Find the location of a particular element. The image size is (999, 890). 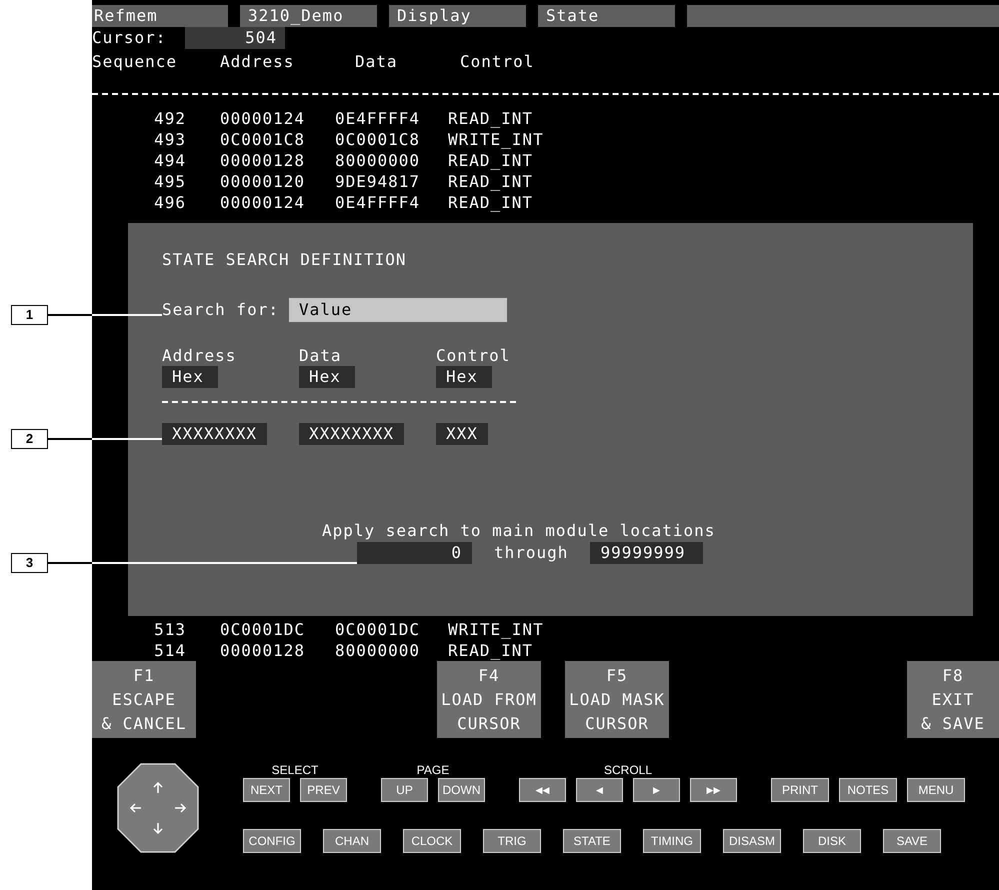

table-cell-text: 494 is located at coordinates (169, 160).